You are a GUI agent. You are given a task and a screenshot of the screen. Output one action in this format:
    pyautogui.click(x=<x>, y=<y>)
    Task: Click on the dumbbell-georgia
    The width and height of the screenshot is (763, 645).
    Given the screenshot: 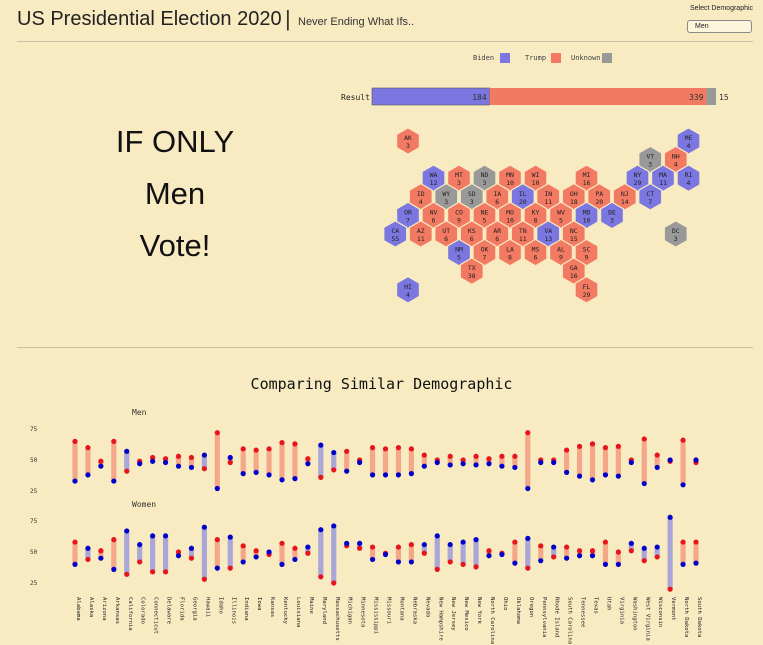 What is the action you would take?
    pyautogui.click(x=191, y=462)
    